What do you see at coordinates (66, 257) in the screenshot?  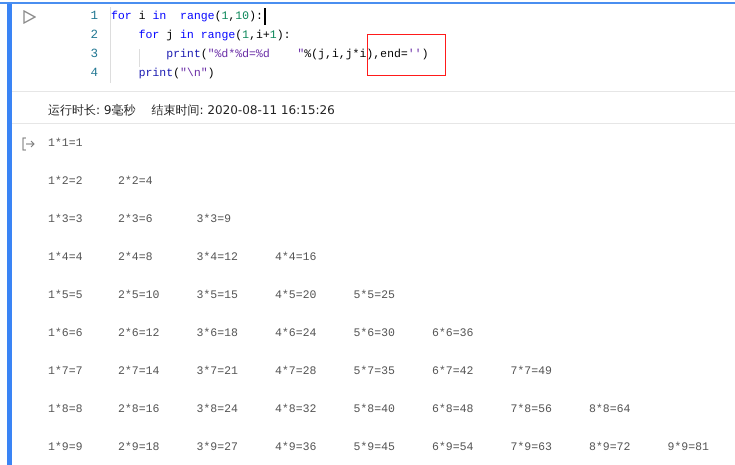 I see `output-text: 1*4=4` at bounding box center [66, 257].